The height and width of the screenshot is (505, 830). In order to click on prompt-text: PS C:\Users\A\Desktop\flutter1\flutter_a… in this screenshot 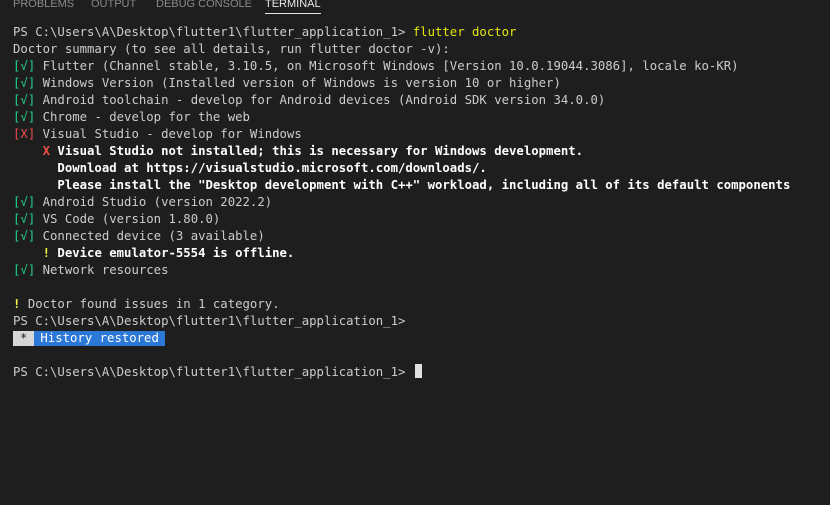, I will do `click(213, 32)`.